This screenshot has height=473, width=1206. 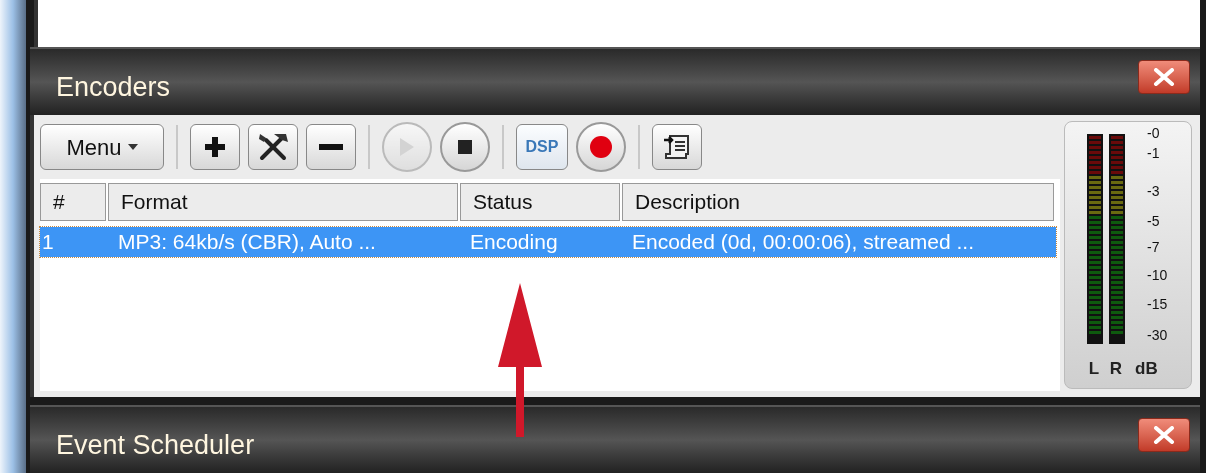 I want to click on scroll-icon, so click(x=677, y=147).